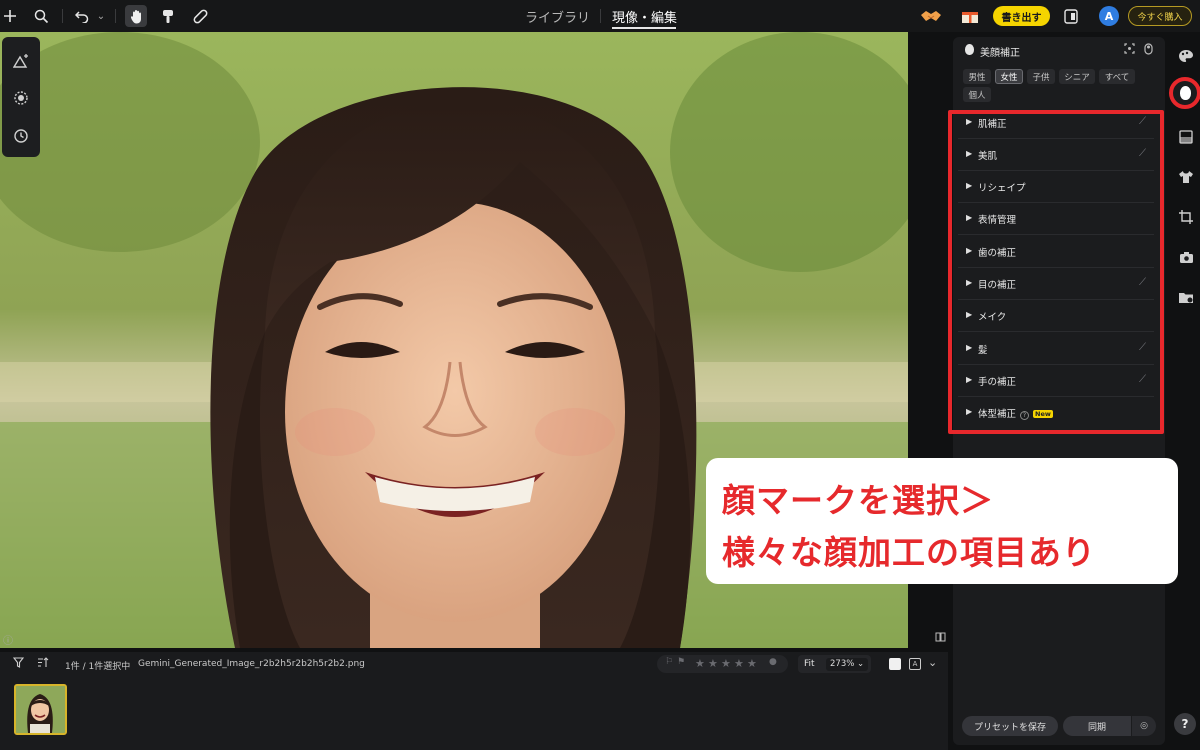  I want to click on single-view-icon, so click(895, 664).